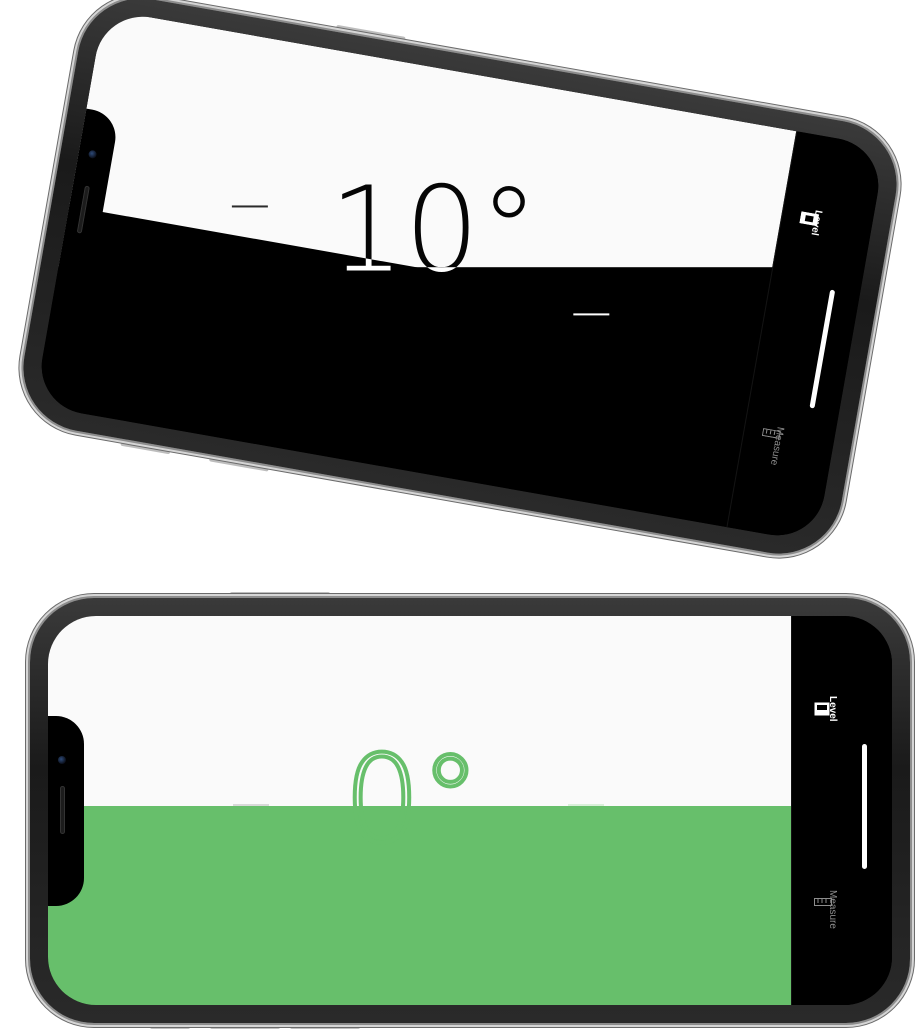 This screenshot has width=915, height=1030. What do you see at coordinates (841, 810) in the screenshot?
I see `tab-bar: Level Measure` at bounding box center [841, 810].